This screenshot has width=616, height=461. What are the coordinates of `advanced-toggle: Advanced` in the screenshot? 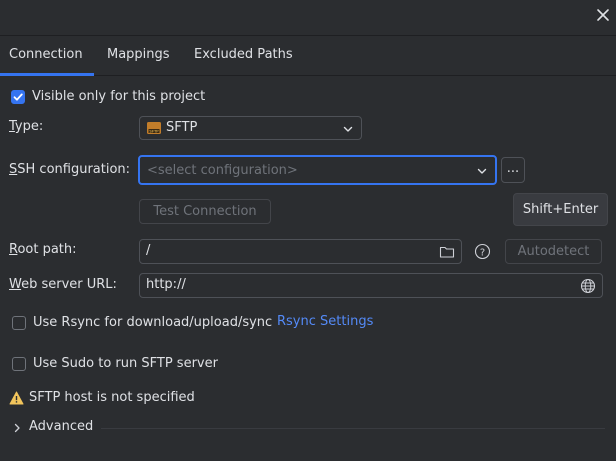 It's located at (54, 428).